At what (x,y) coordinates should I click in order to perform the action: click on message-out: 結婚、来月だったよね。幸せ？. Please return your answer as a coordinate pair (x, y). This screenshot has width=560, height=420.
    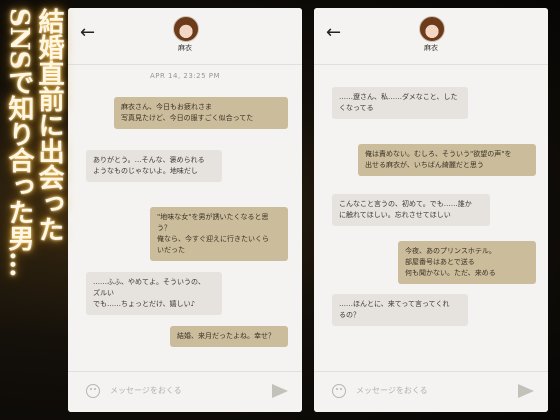
    Looking at the image, I should click on (229, 336).